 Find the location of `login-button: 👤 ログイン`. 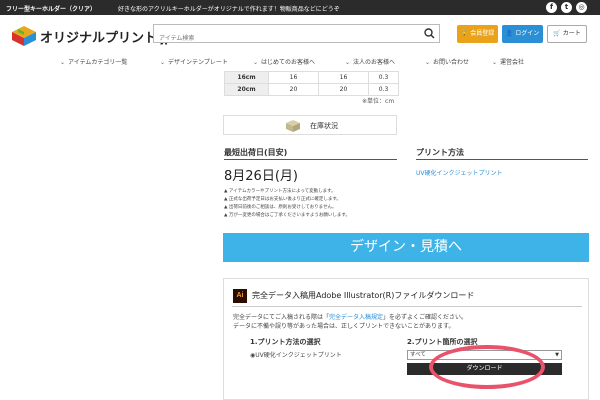

login-button: 👤 ログイン is located at coordinates (522, 34).